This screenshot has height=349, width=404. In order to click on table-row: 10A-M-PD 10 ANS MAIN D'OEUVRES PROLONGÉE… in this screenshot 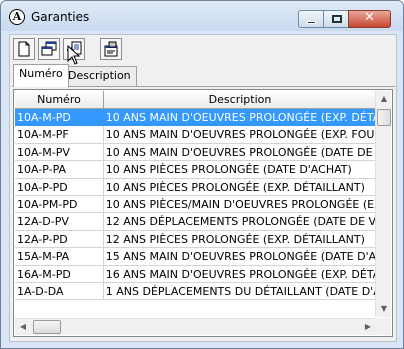, I will do `click(195, 118)`.